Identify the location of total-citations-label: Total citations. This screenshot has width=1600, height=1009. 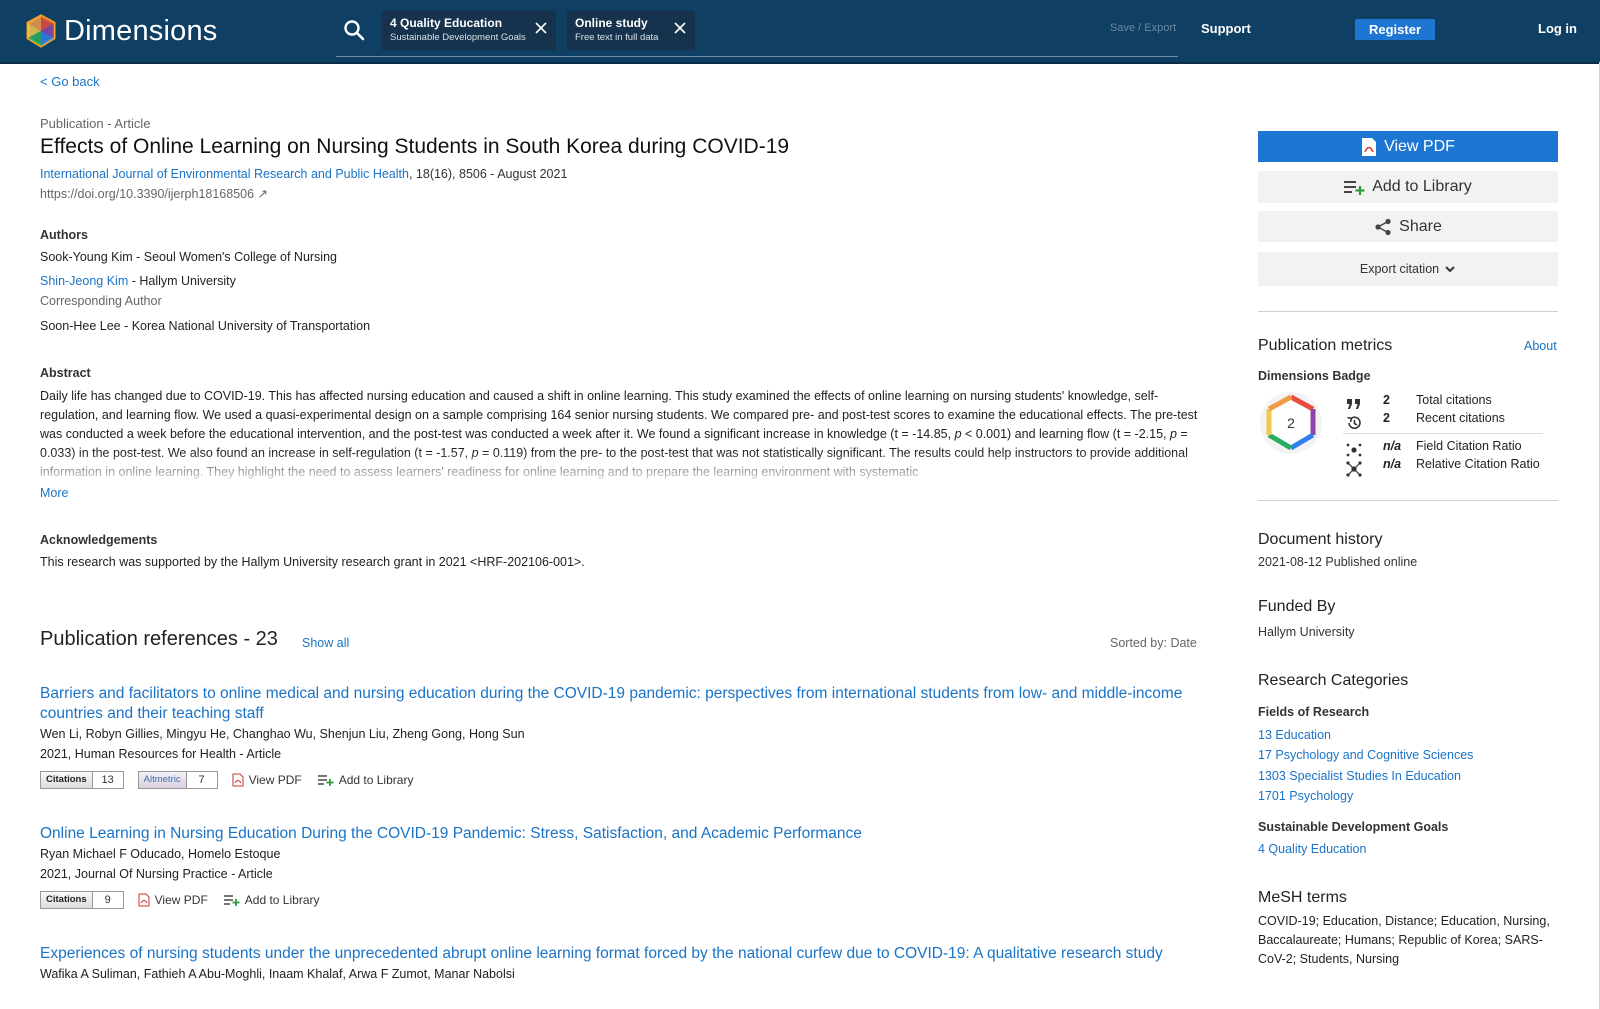
(1454, 400).